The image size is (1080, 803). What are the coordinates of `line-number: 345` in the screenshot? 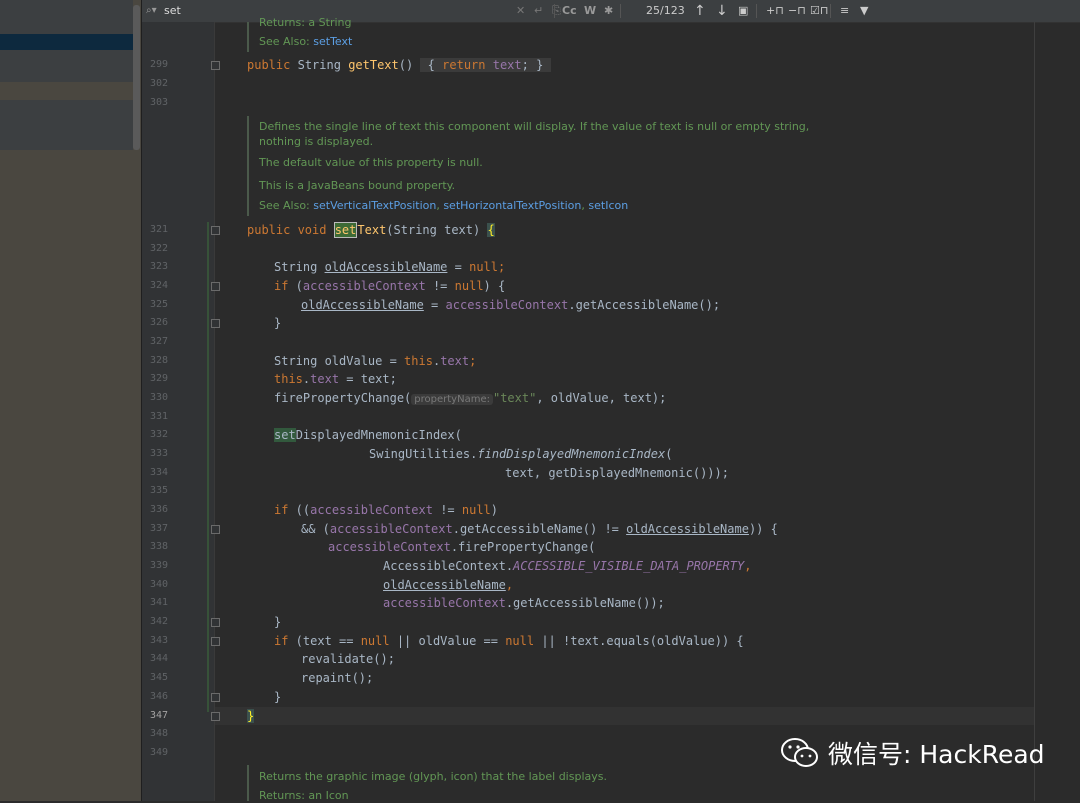 It's located at (159, 677).